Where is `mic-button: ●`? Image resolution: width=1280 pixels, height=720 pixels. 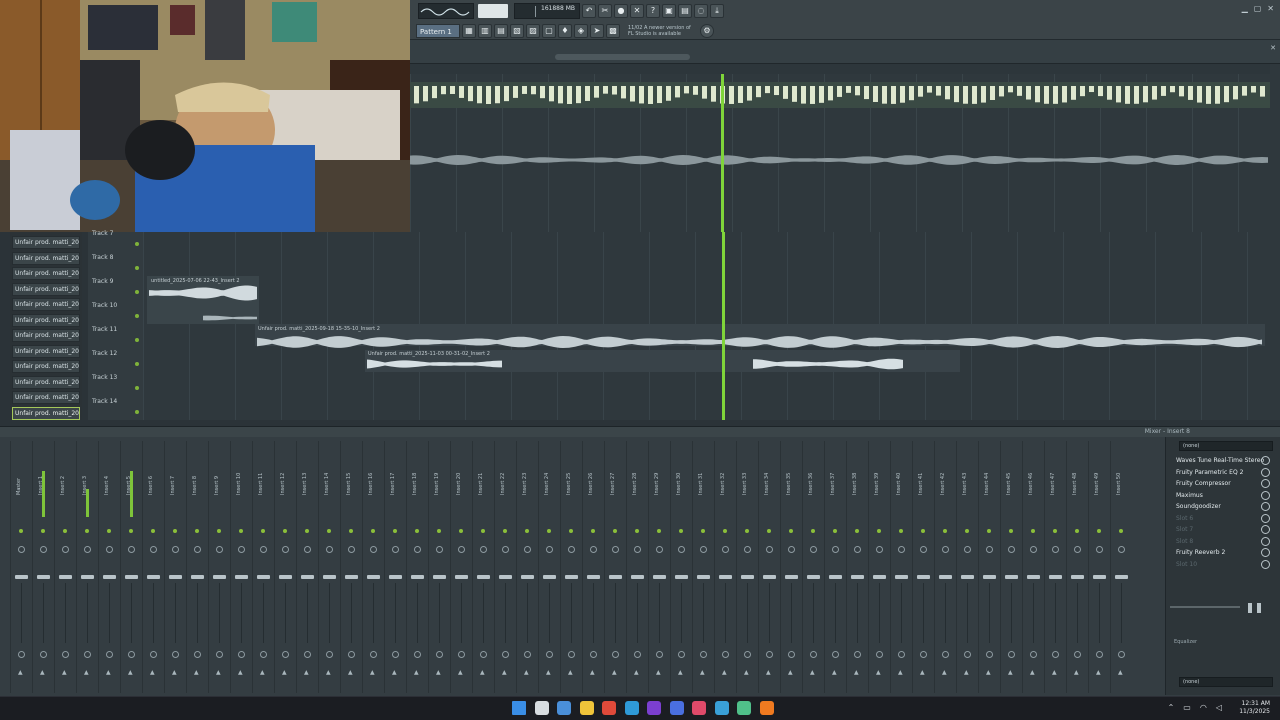 mic-button: ● is located at coordinates (621, 11).